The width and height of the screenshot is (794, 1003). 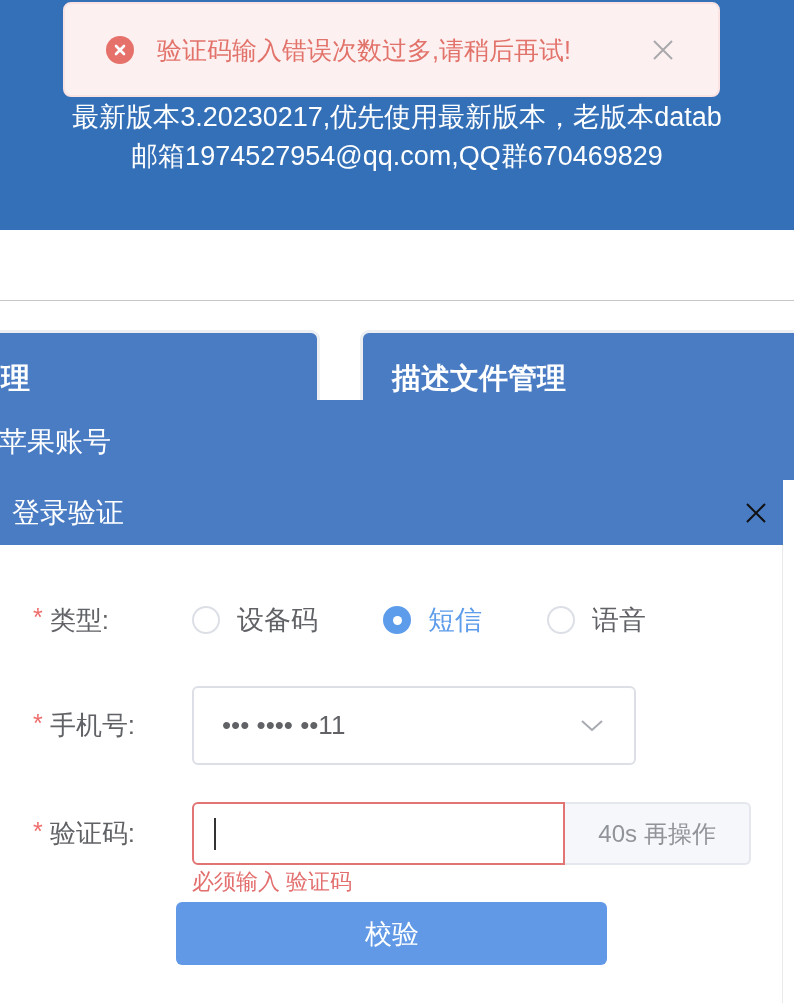 I want to click on form-label: 类型:, so click(x=79, y=620).